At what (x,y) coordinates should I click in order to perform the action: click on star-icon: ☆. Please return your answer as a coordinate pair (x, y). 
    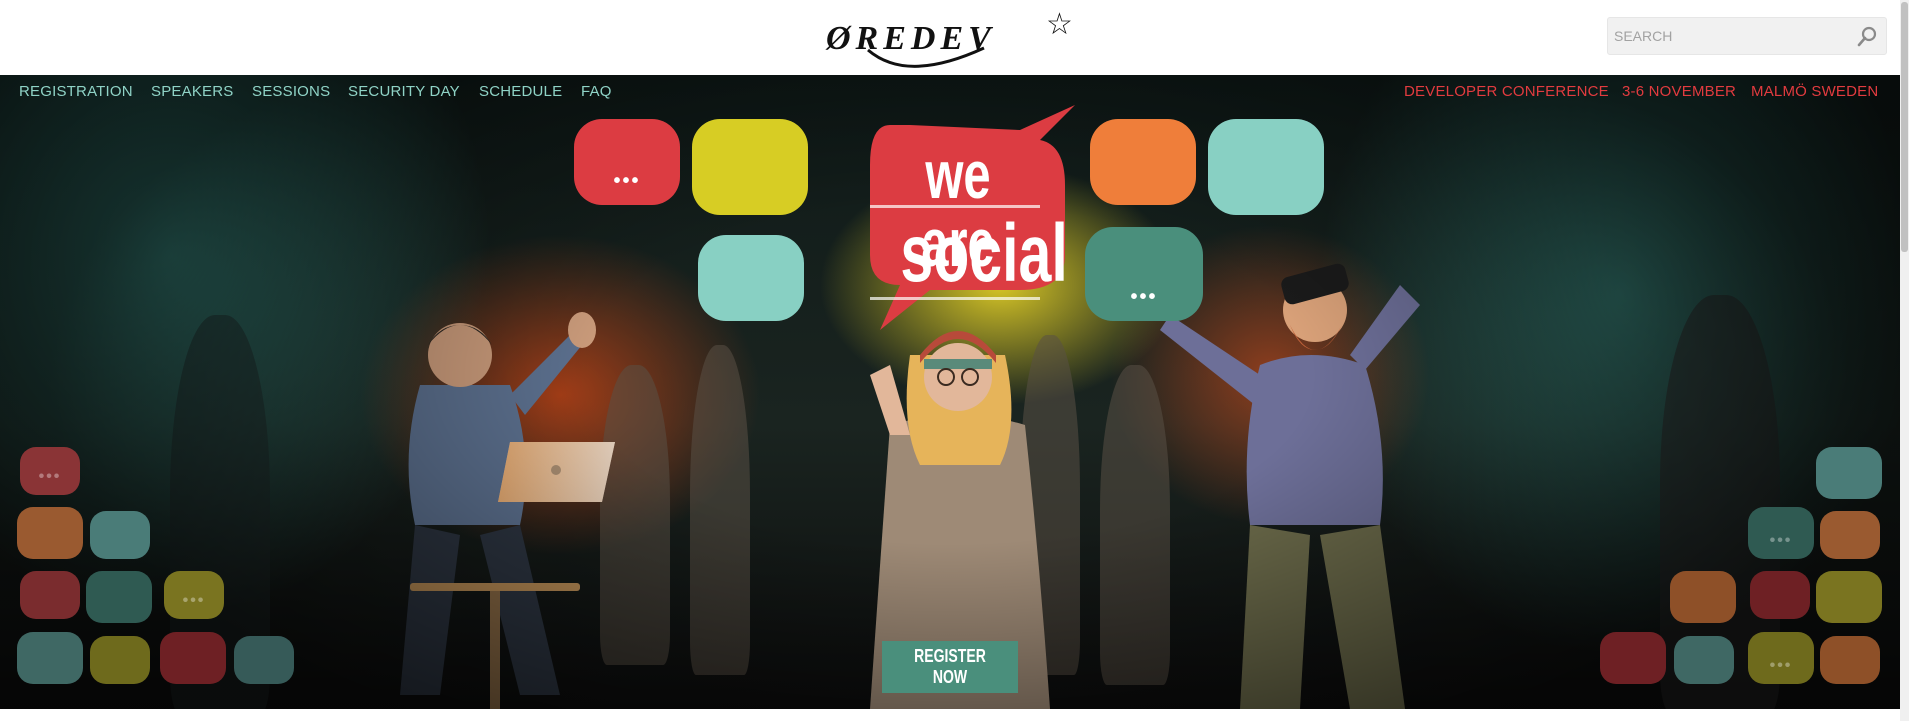
    Looking at the image, I should click on (1059, 24).